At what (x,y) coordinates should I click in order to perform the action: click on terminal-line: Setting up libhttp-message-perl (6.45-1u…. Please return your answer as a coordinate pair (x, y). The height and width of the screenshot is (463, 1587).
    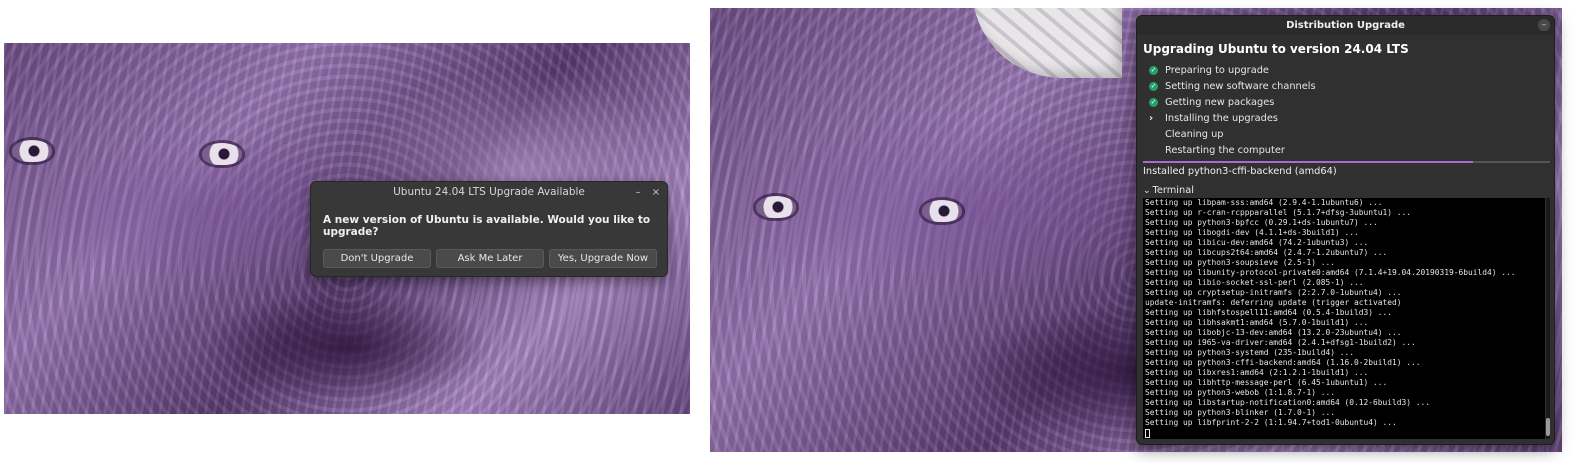
    Looking at the image, I should click on (1266, 382).